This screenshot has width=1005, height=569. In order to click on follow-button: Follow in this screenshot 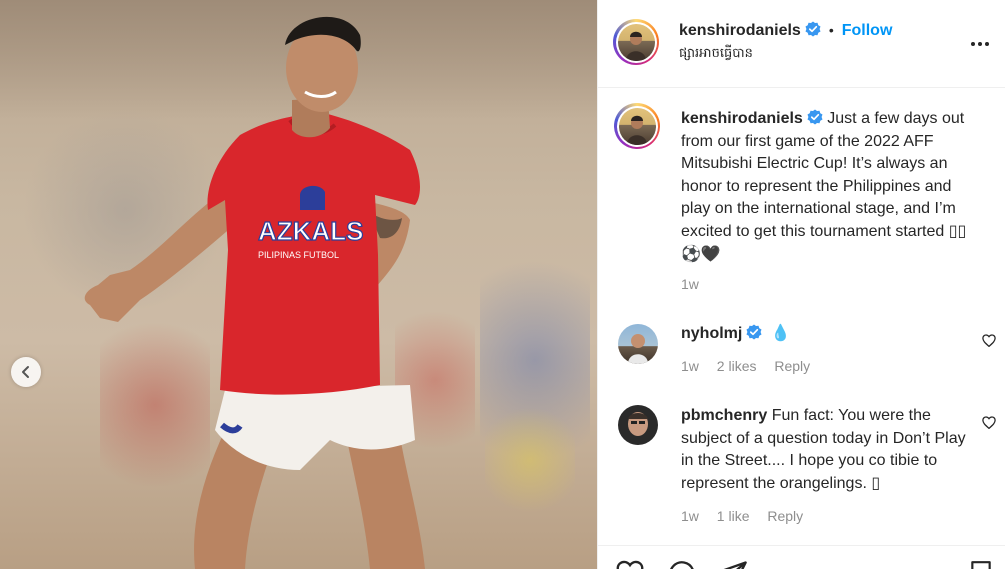, I will do `click(867, 30)`.